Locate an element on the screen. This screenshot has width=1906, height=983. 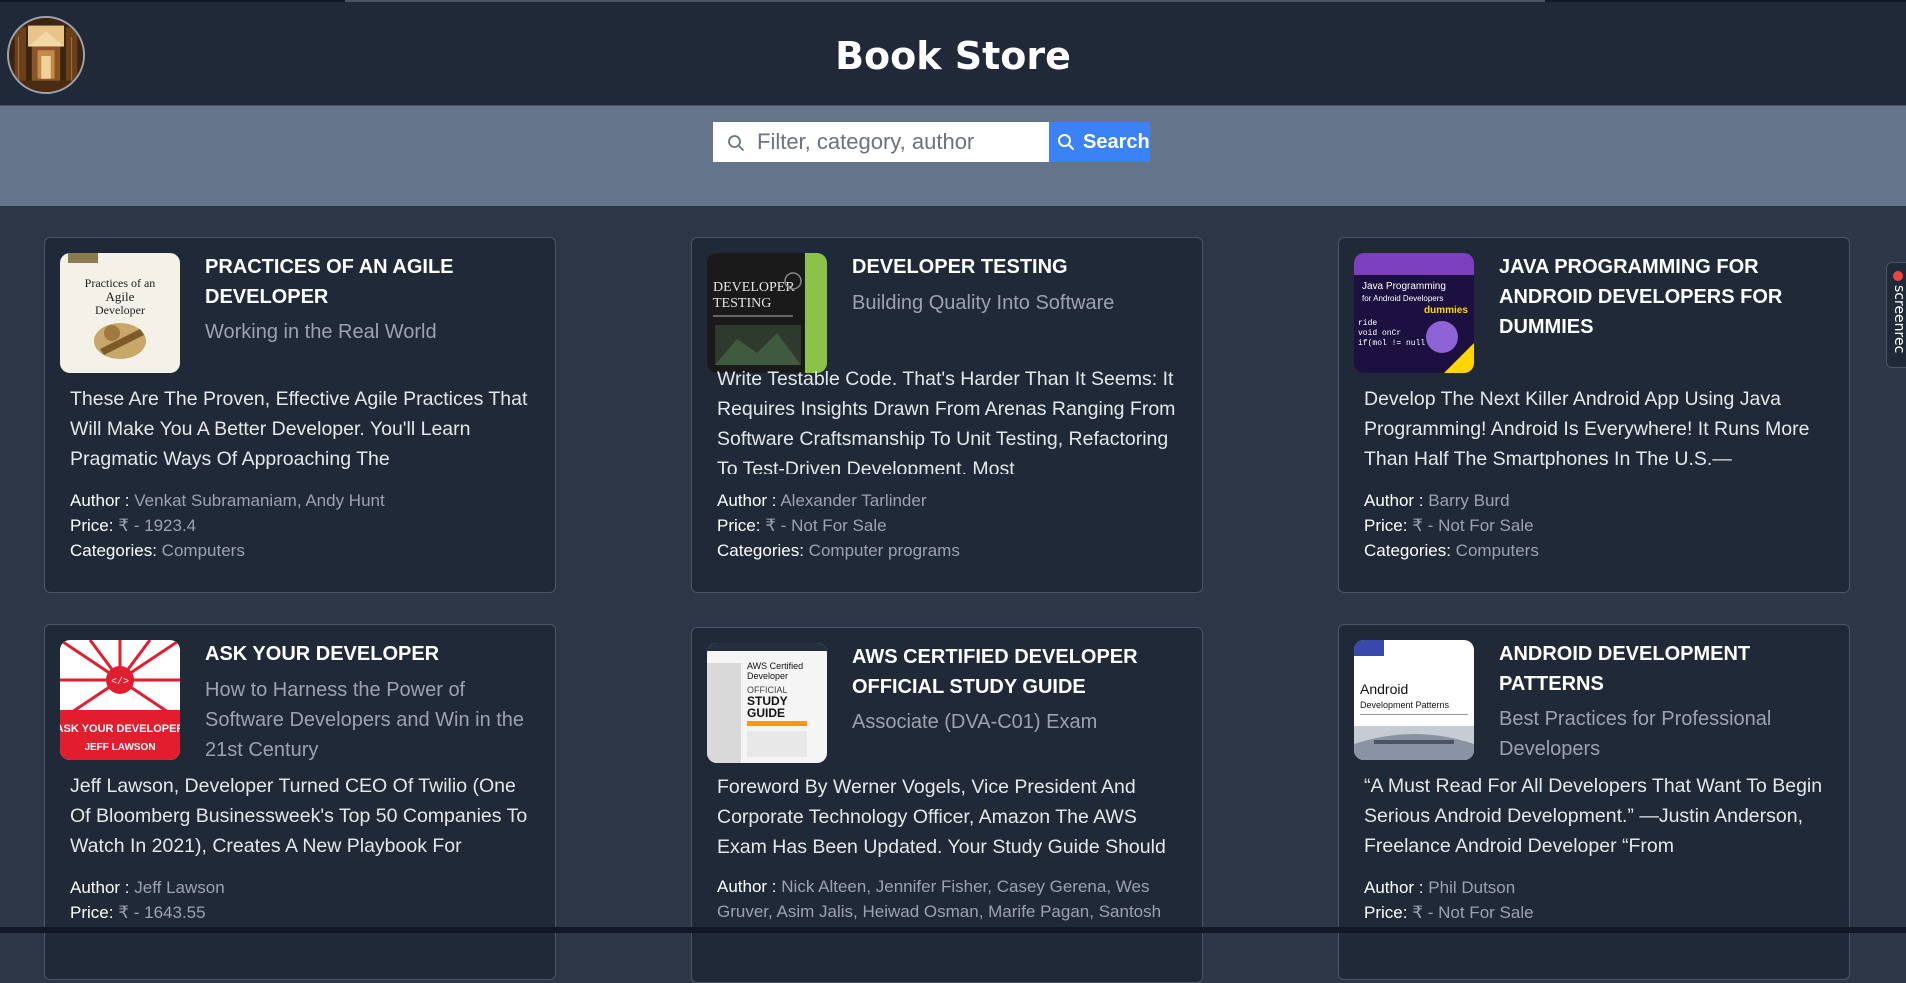
author-value: Jeff Lawson is located at coordinates (179, 887).